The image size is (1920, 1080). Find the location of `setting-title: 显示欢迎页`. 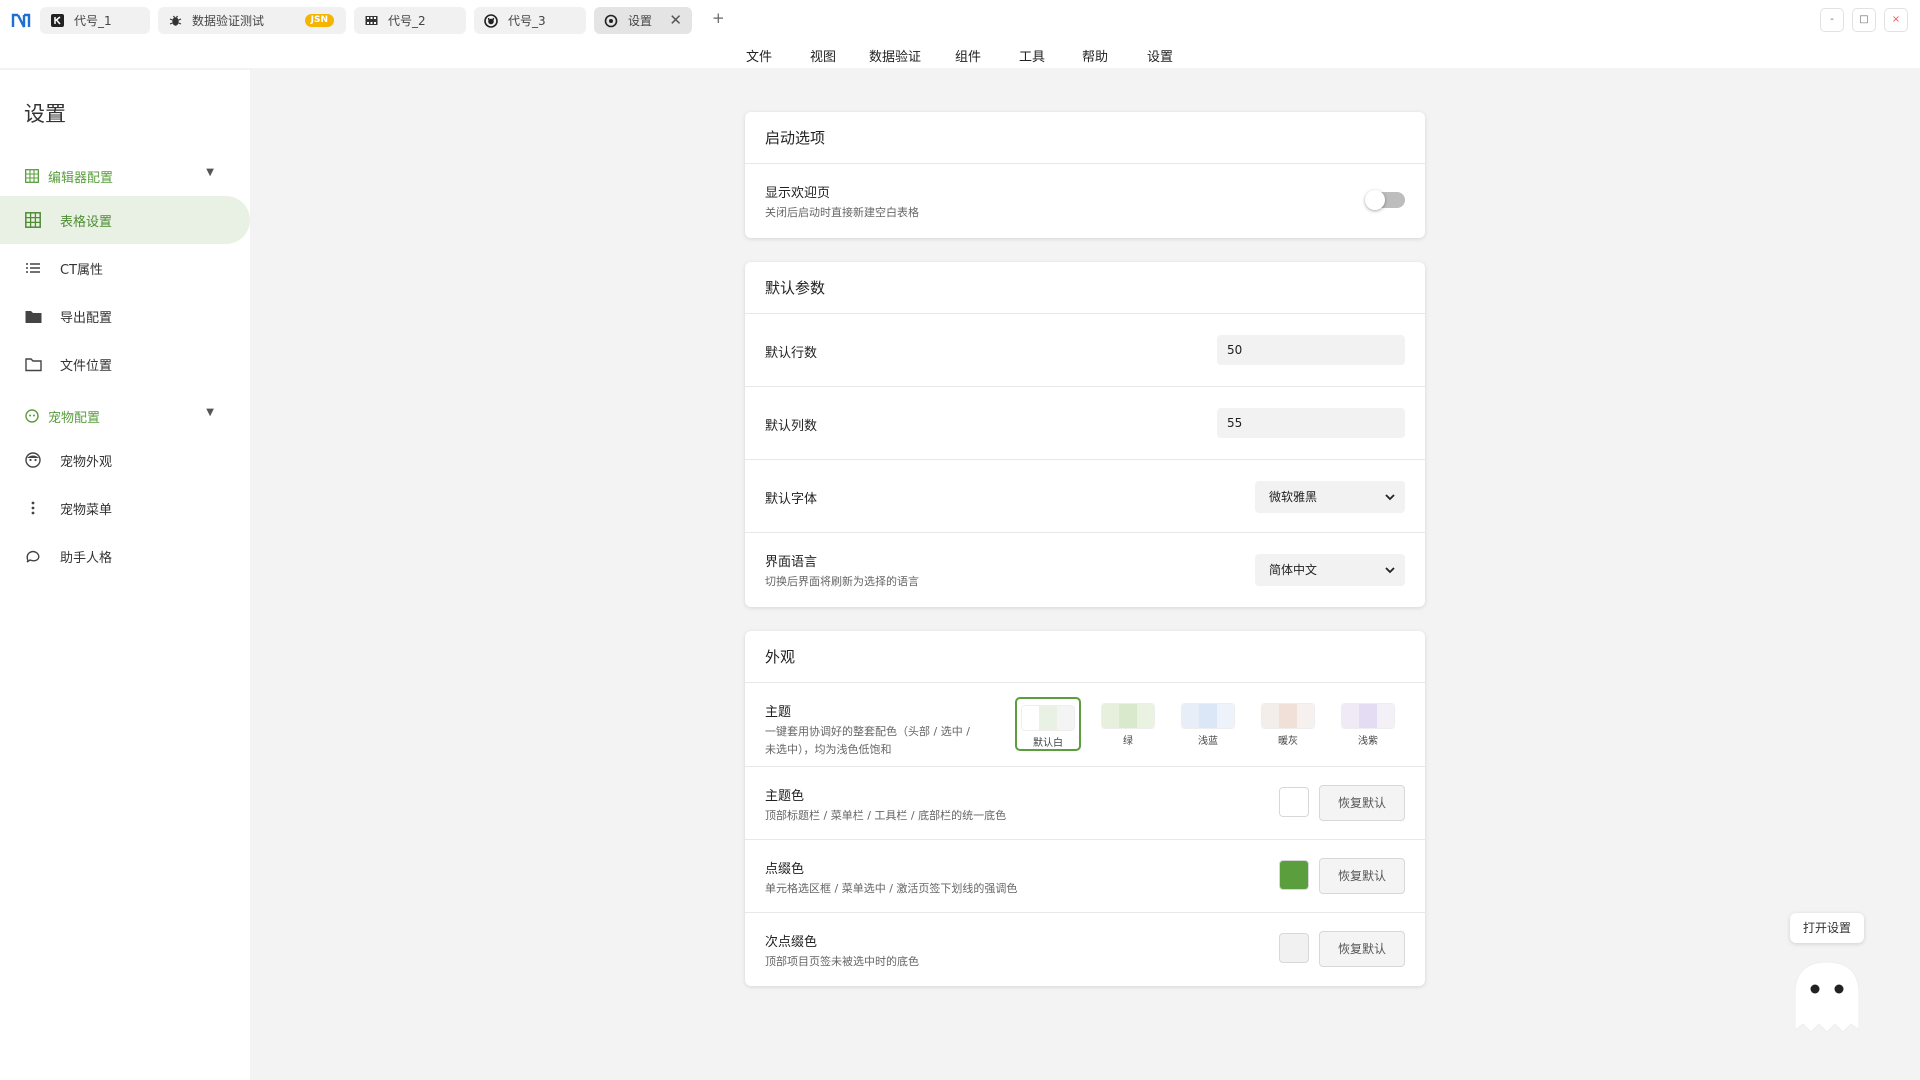

setting-title: 显示欢迎页 is located at coordinates (798, 193).